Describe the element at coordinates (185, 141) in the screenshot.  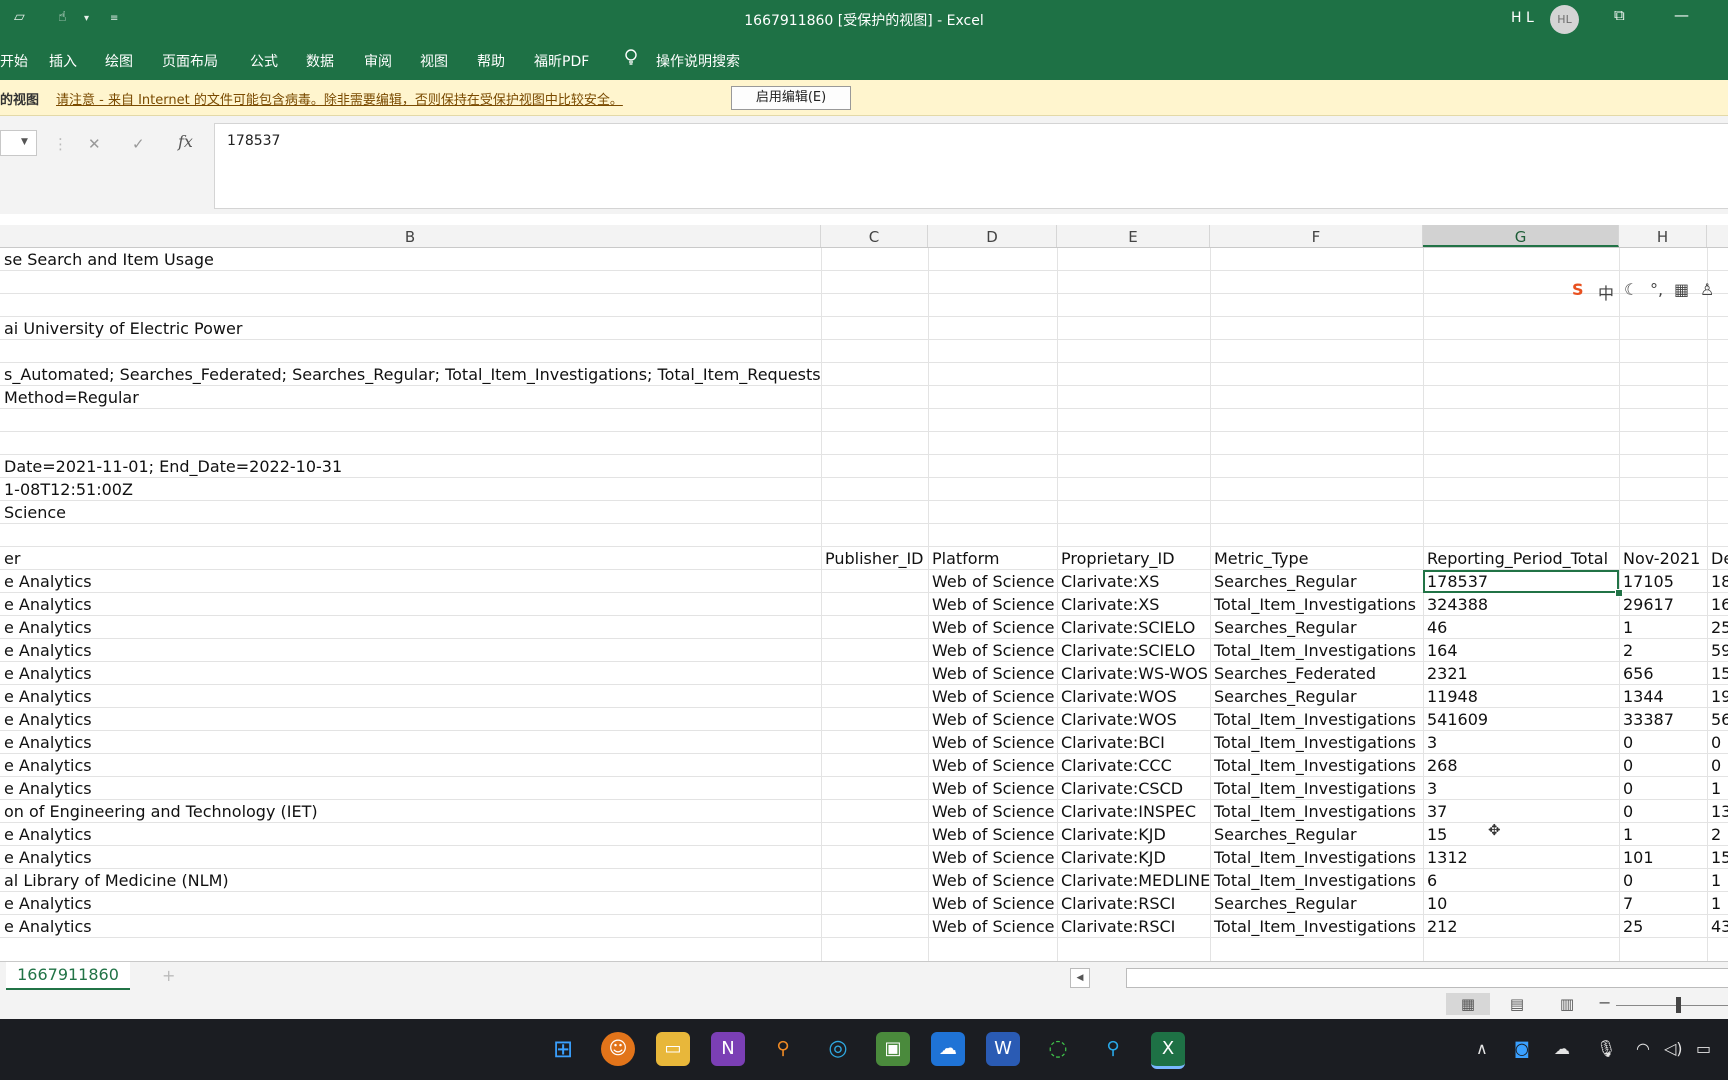
I see `insert-function-icon: fx` at that location.